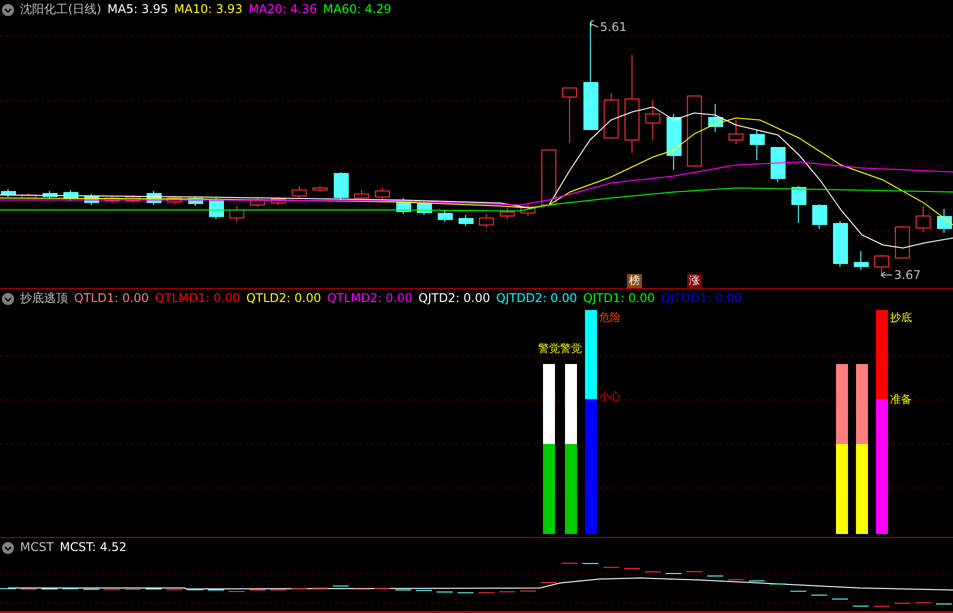 The height and width of the screenshot is (613, 953). I want to click on indicator-value: QTLMD1: 0.00, so click(197, 298).